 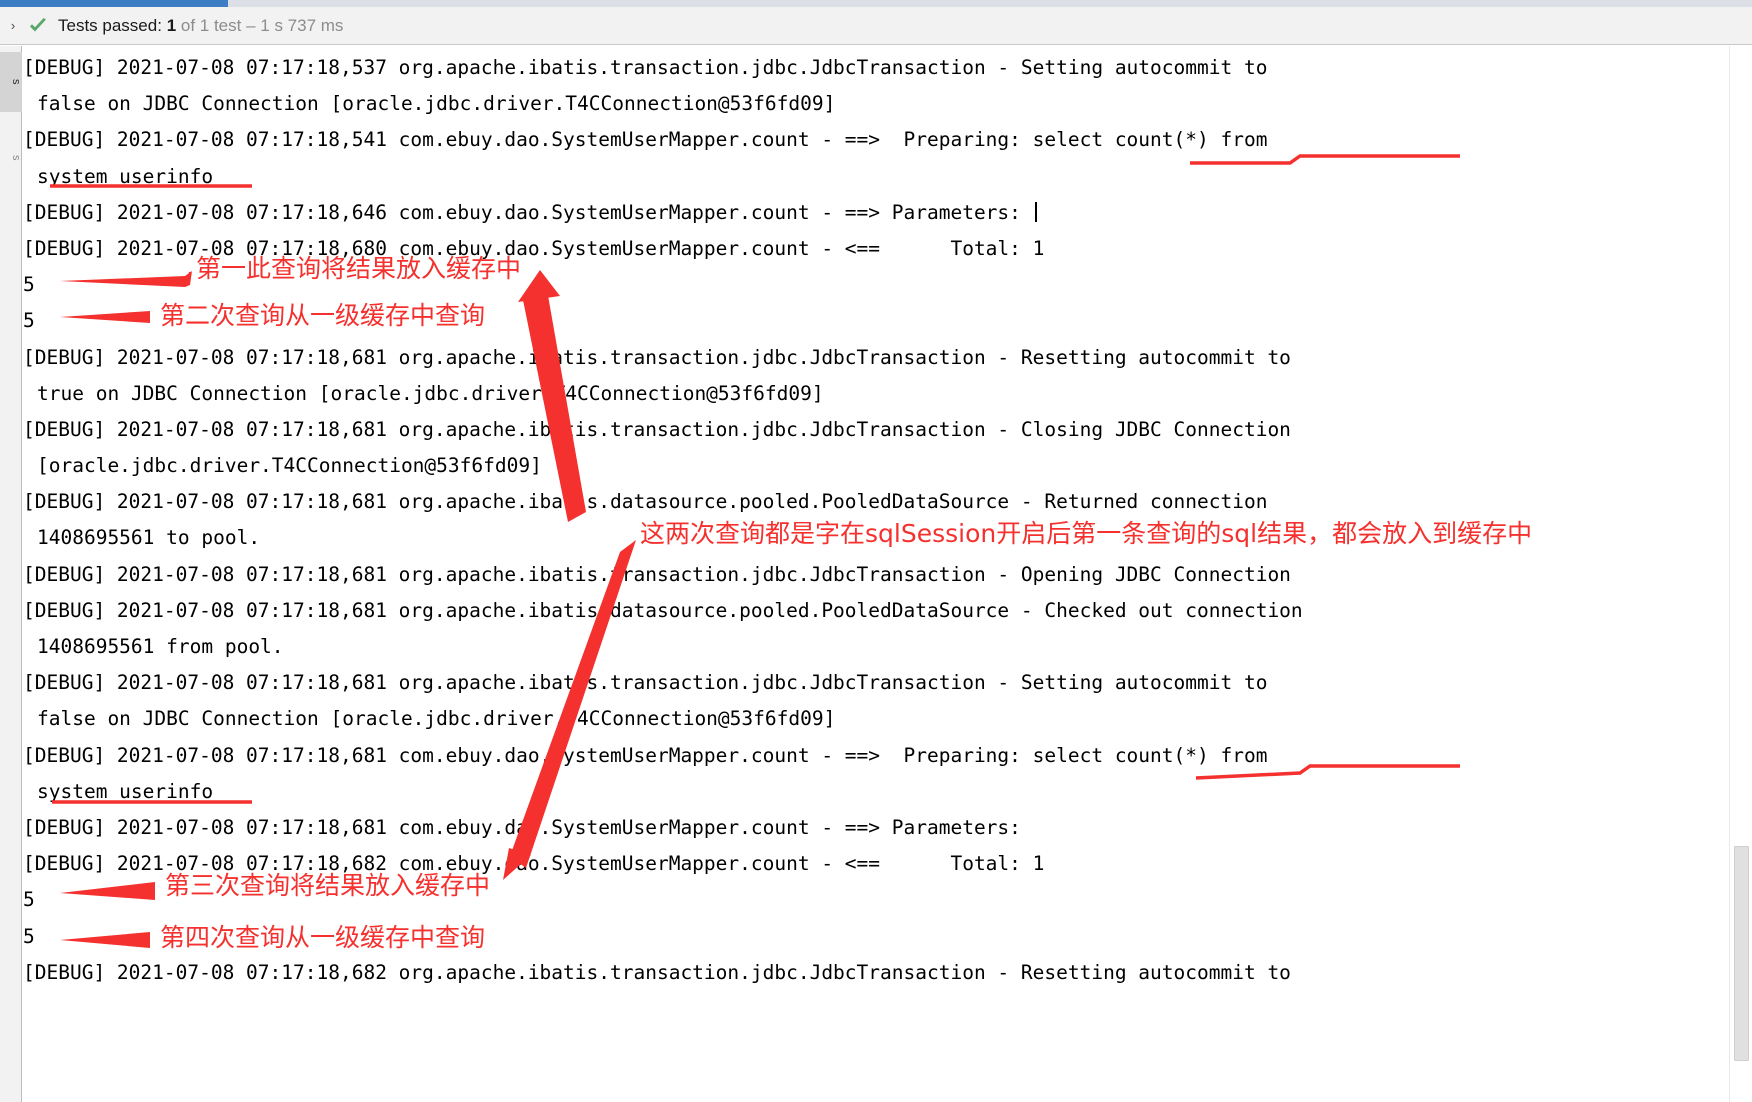 I want to click on vertical-tab-1: s, so click(x=11, y=82).